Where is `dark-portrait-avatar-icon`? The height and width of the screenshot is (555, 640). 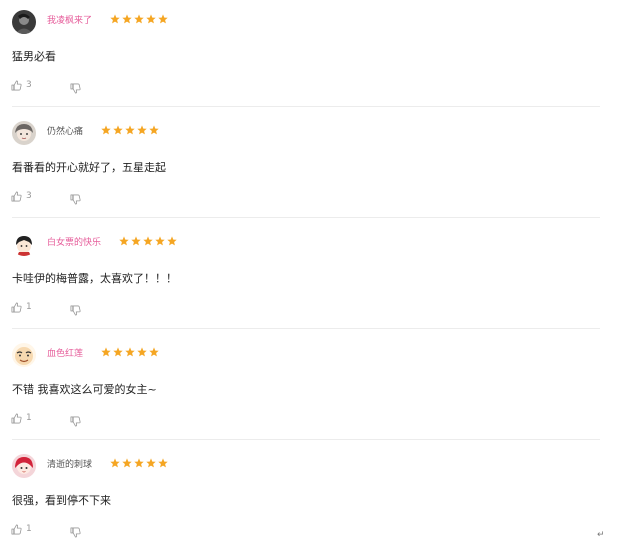
dark-portrait-avatar-icon is located at coordinates (24, 22).